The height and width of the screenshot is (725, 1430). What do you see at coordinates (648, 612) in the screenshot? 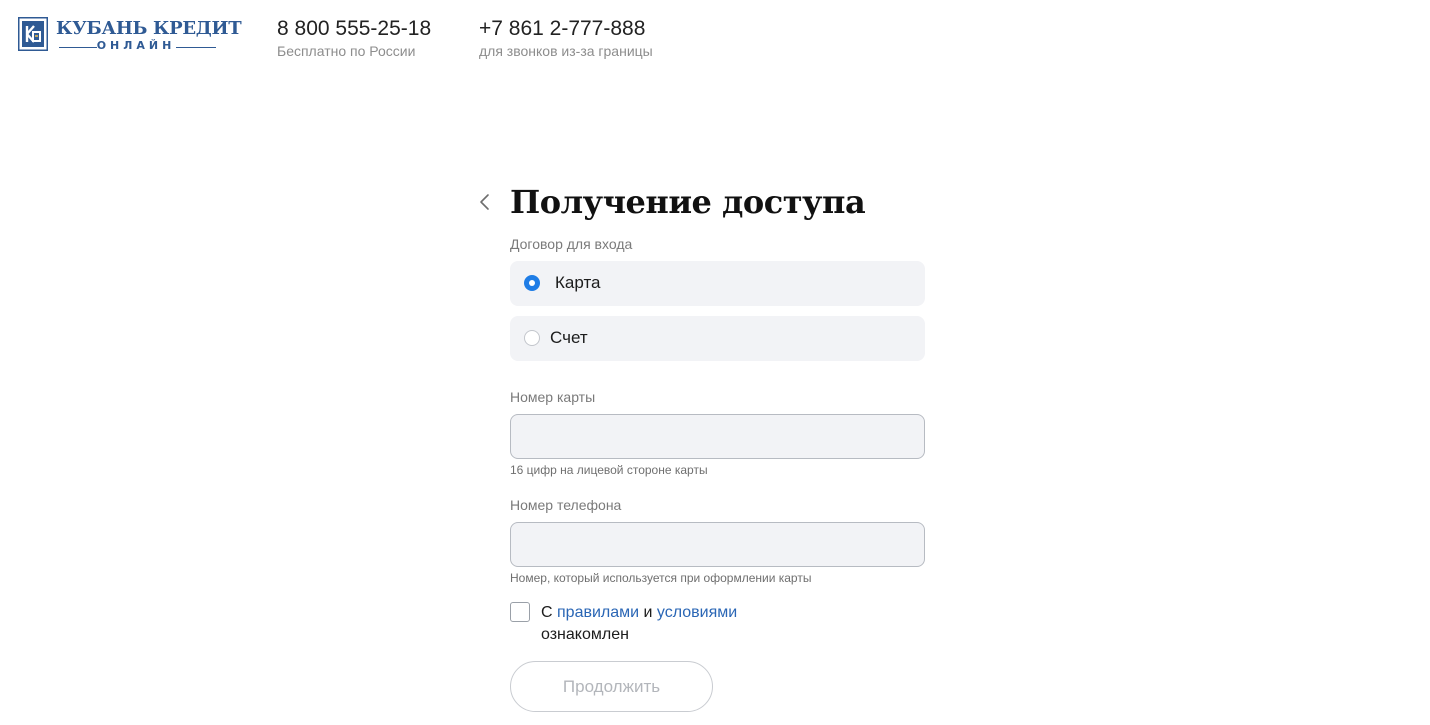
I see `consent-conjunction: и` at bounding box center [648, 612].